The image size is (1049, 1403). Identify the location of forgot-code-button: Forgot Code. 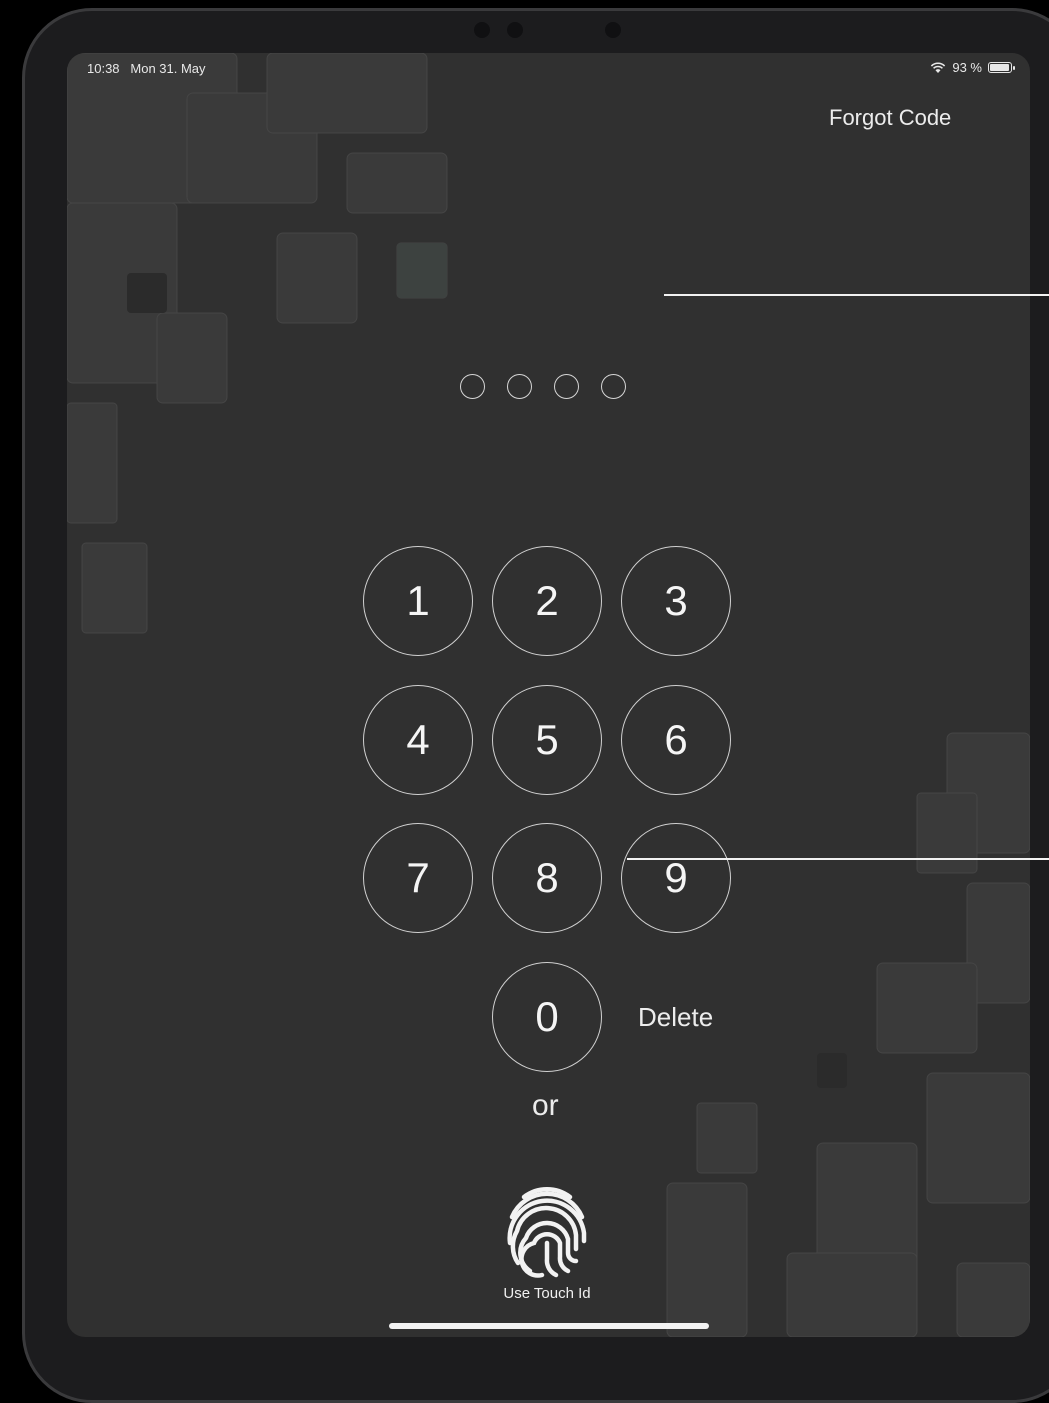
(890, 118).